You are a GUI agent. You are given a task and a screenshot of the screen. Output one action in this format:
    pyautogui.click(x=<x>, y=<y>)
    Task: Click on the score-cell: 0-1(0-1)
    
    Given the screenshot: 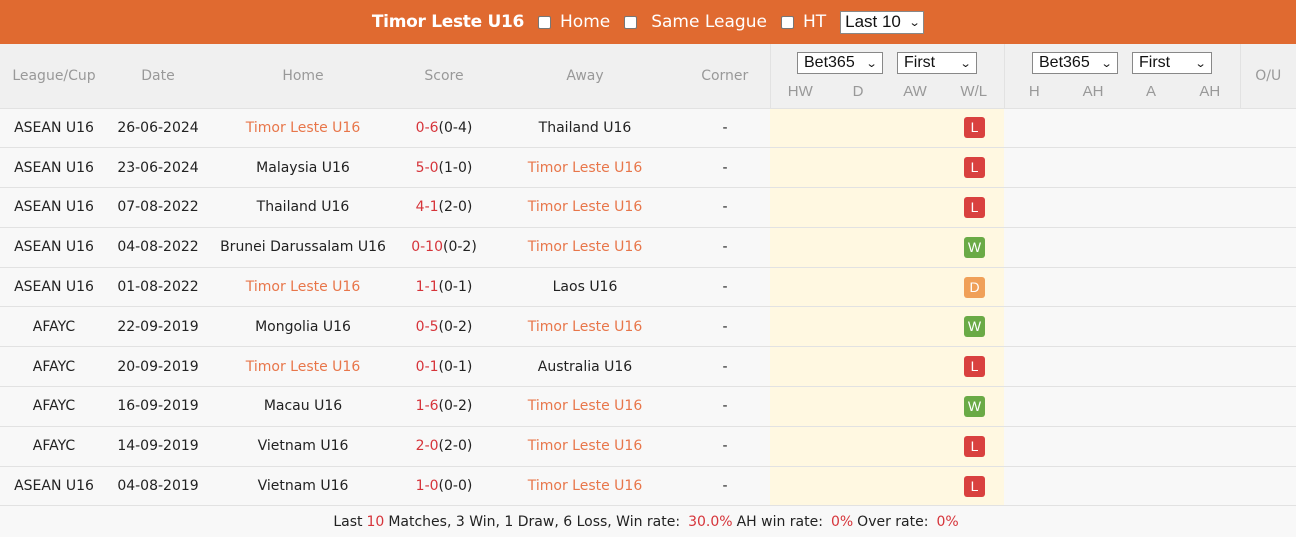 What is the action you would take?
    pyautogui.click(x=444, y=367)
    